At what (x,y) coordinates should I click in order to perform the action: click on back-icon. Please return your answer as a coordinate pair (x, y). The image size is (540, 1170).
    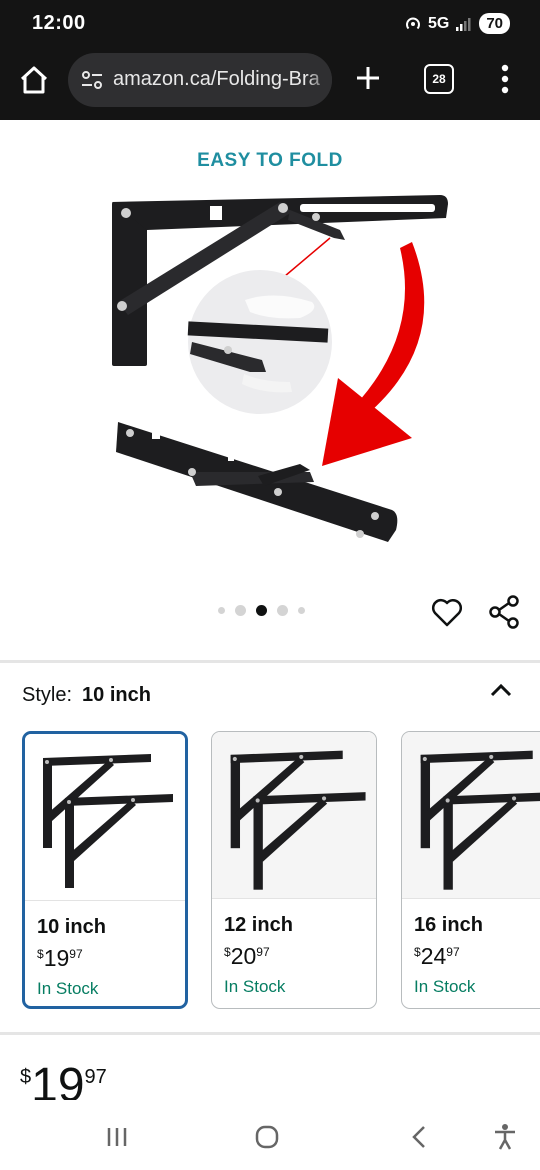
    Looking at the image, I should click on (419, 1137).